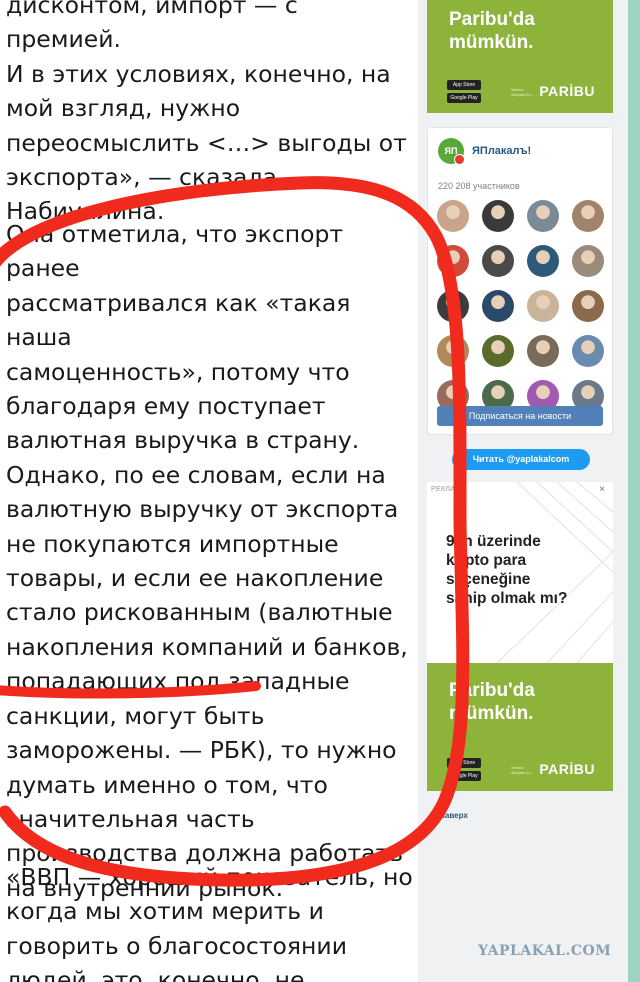 This screenshot has height=982, width=640. What do you see at coordinates (602, 489) in the screenshot?
I see `close-icon: ×` at bounding box center [602, 489].